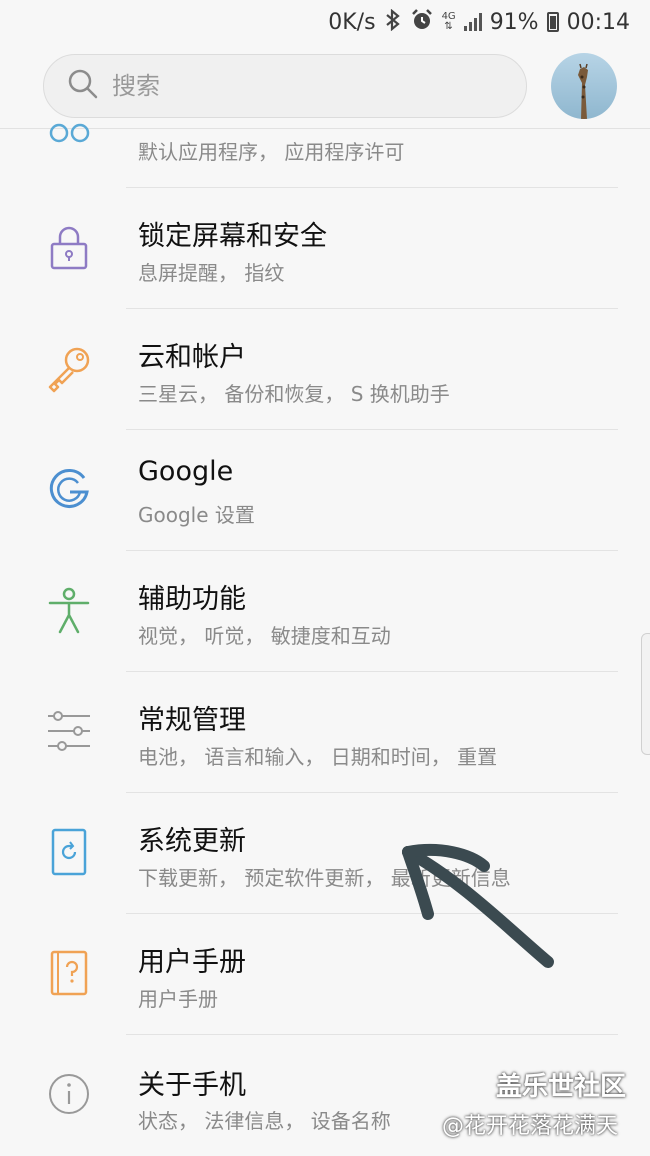  I want to click on signal-icon, so click(472, 22).